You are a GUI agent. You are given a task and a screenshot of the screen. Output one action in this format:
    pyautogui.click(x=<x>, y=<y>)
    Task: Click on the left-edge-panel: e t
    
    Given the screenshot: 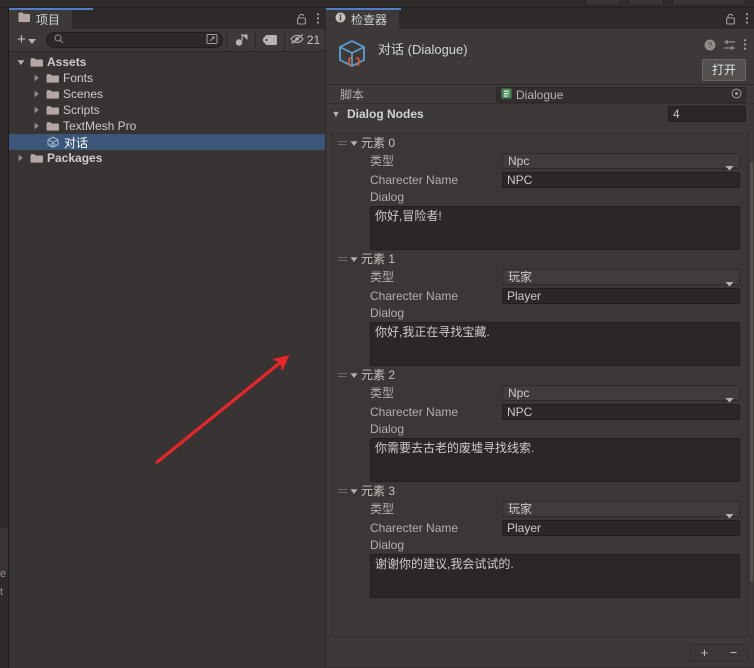 What is the action you would take?
    pyautogui.click(x=4, y=338)
    